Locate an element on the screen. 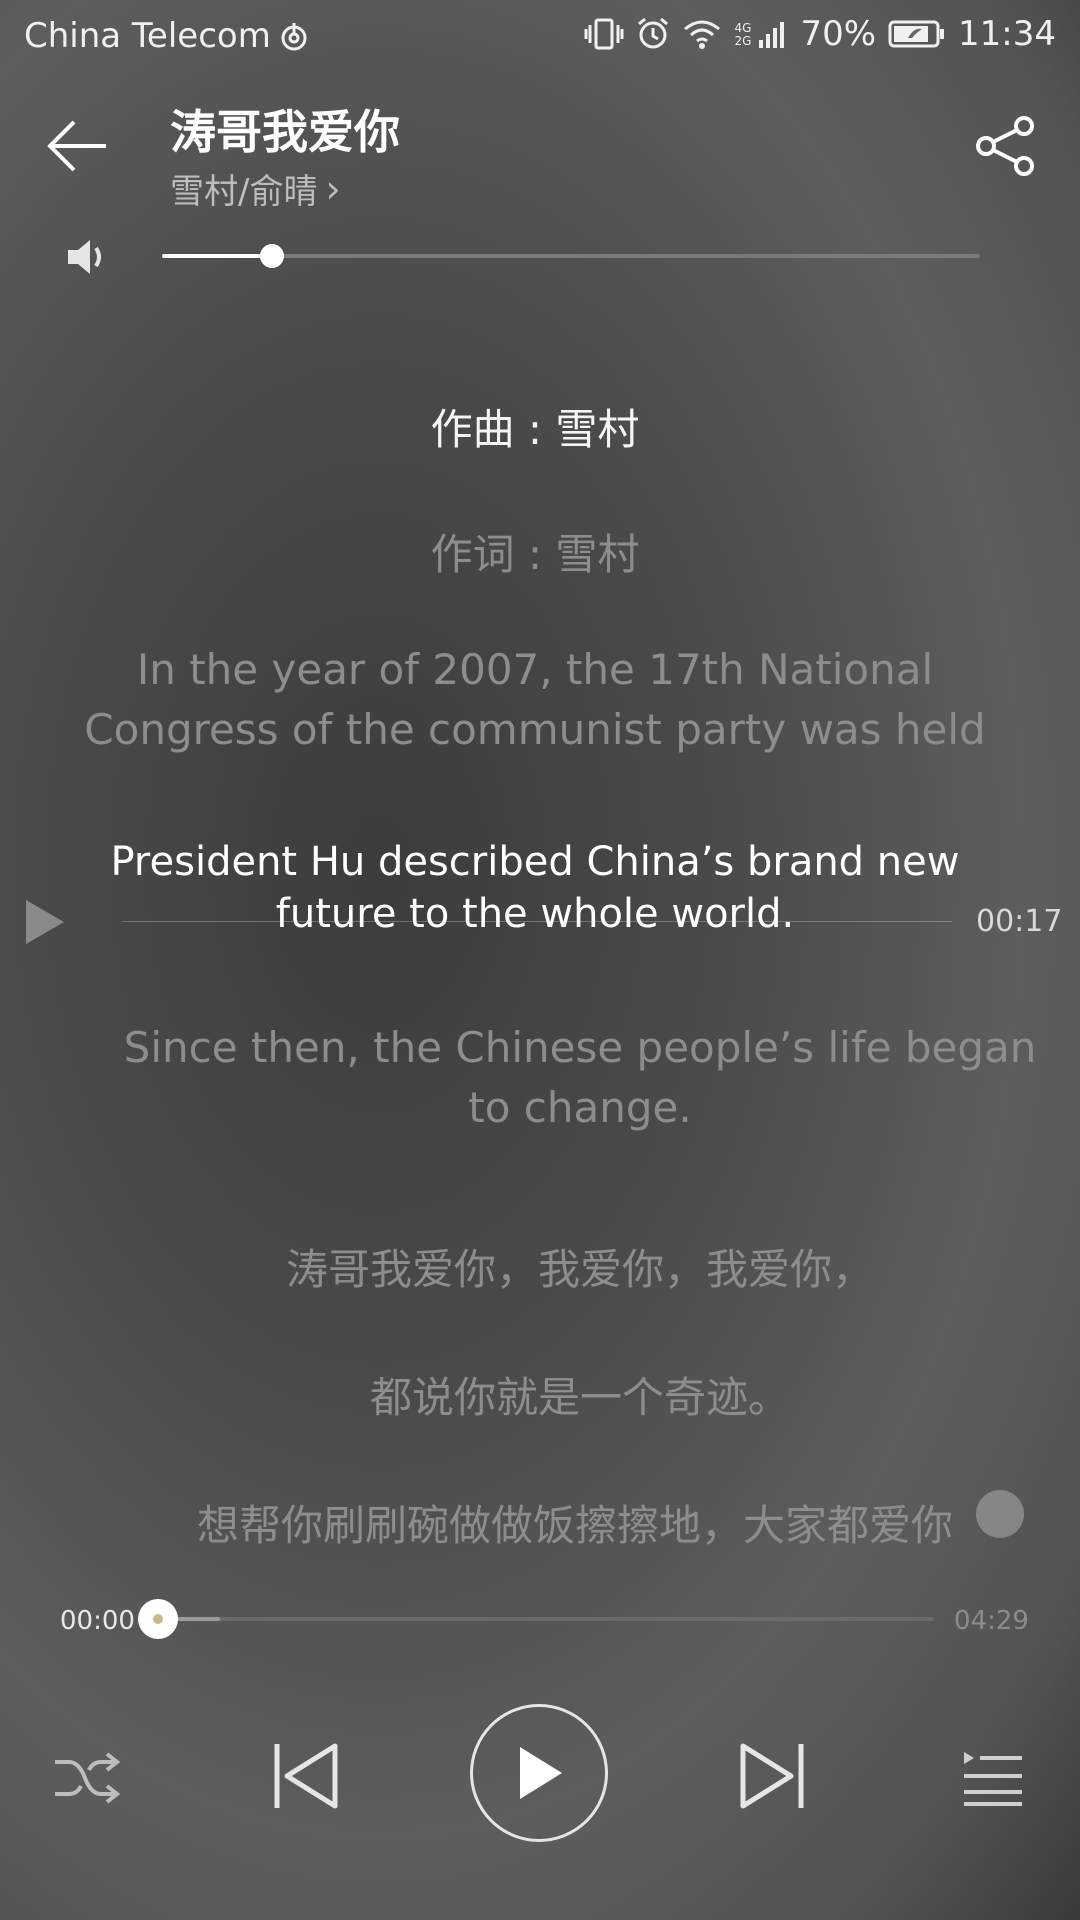  cellular-signal: 4G 2G is located at coordinates (761, 34).